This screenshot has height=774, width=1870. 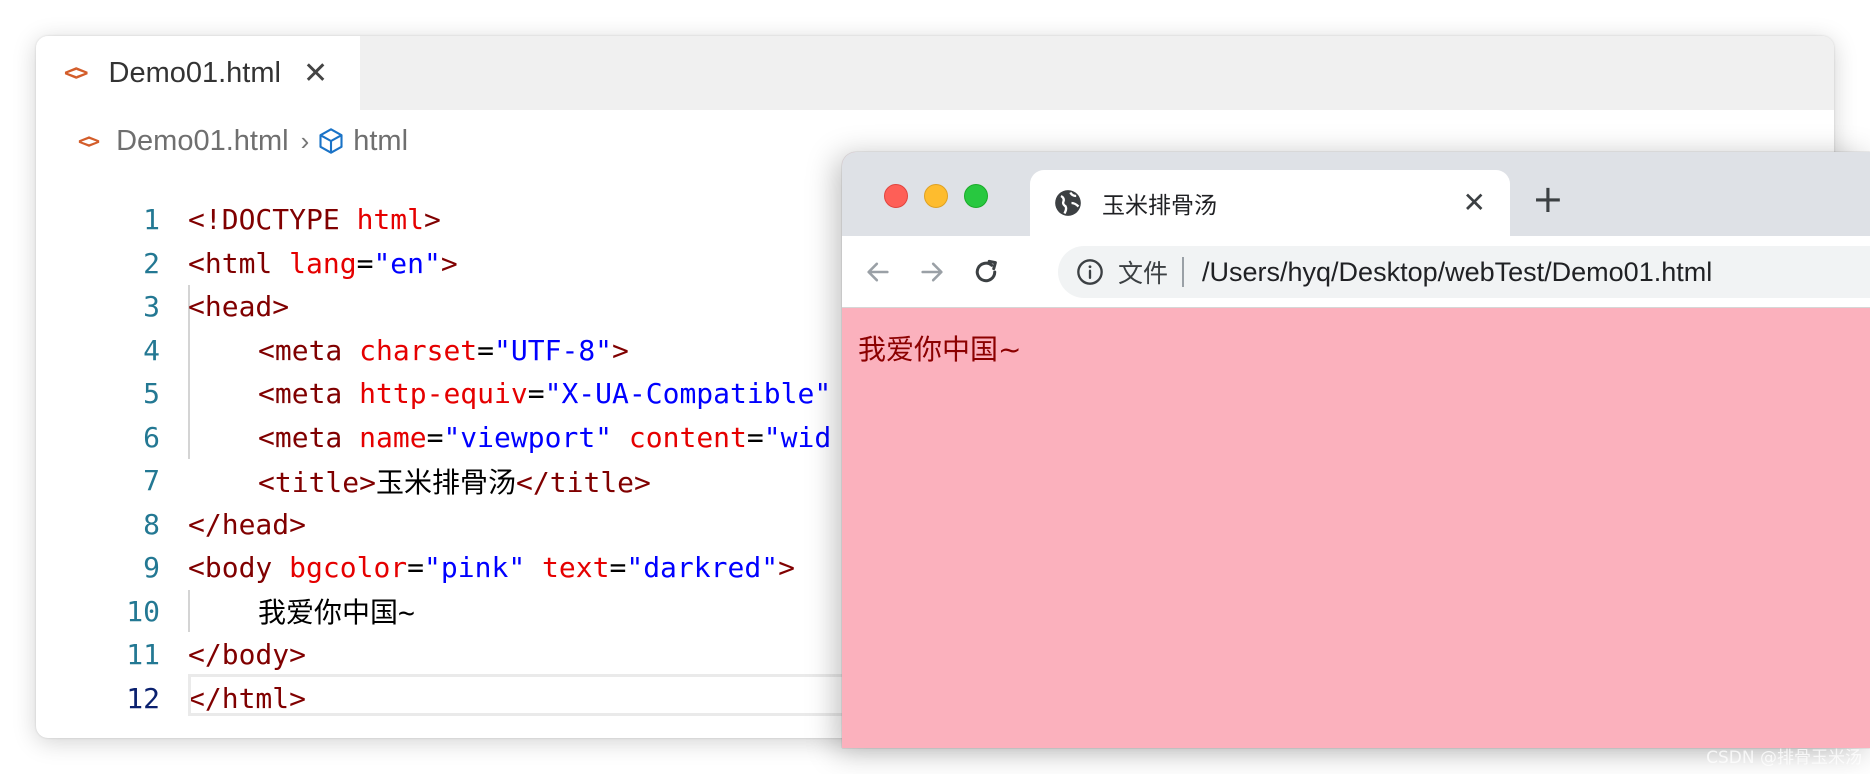 What do you see at coordinates (976, 196) in the screenshot?
I see `maximize-window-button` at bounding box center [976, 196].